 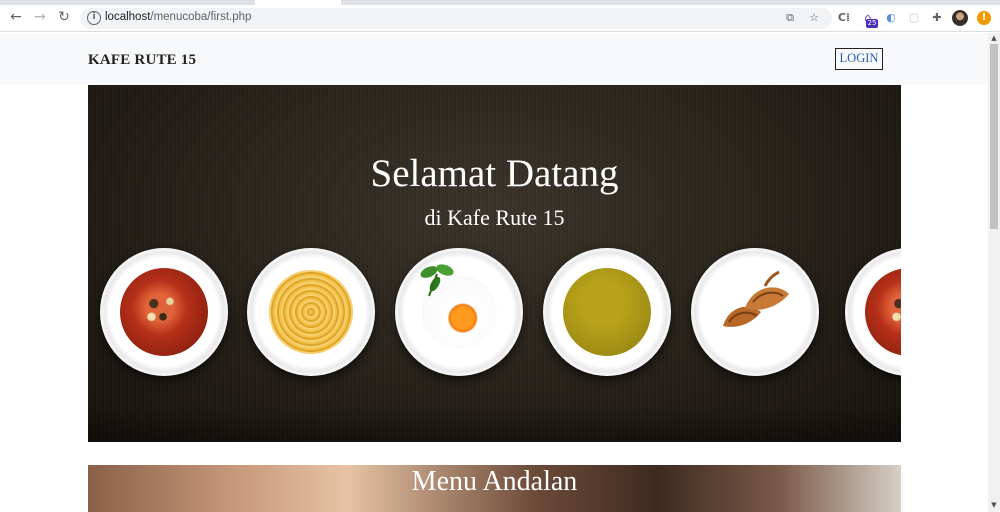 What do you see at coordinates (994, 272) in the screenshot?
I see `page-scrollbar: ▲ ▼` at bounding box center [994, 272].